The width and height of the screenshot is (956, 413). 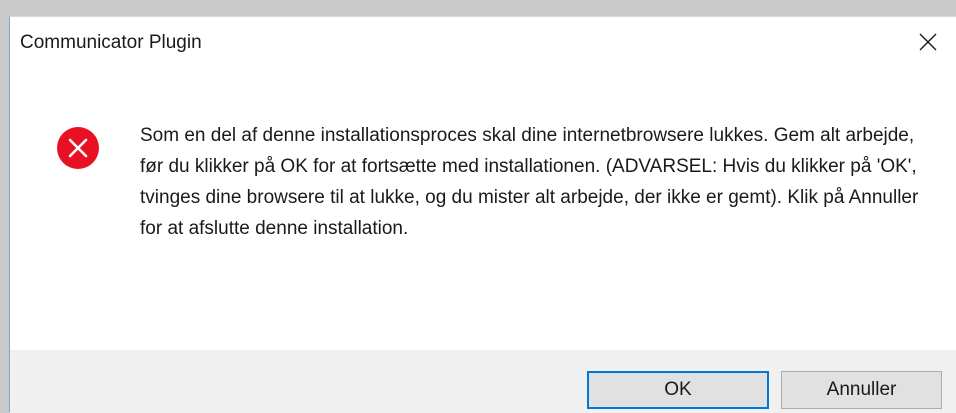 I want to click on cancel-button: Annuller, so click(x=861, y=390).